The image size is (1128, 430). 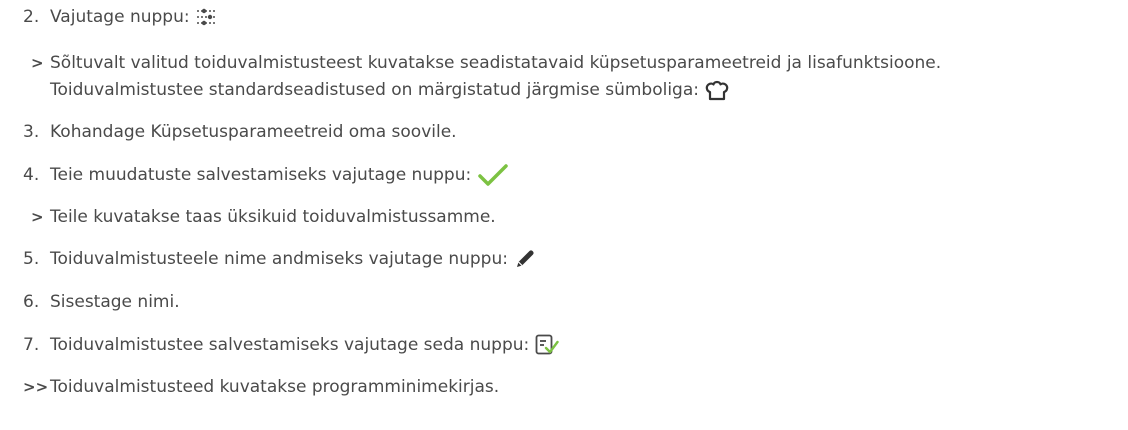 What do you see at coordinates (31, 345) in the screenshot?
I see `step-number: 7.` at bounding box center [31, 345].